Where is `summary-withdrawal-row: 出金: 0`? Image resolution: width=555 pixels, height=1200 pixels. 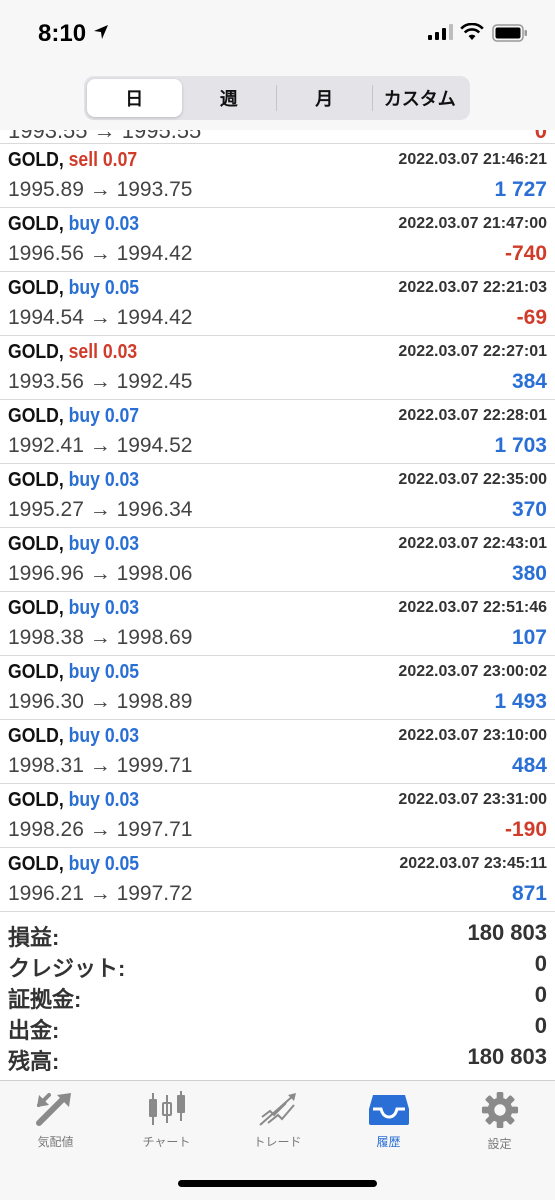 summary-withdrawal-row: 出金: 0 is located at coordinates (277, 1027).